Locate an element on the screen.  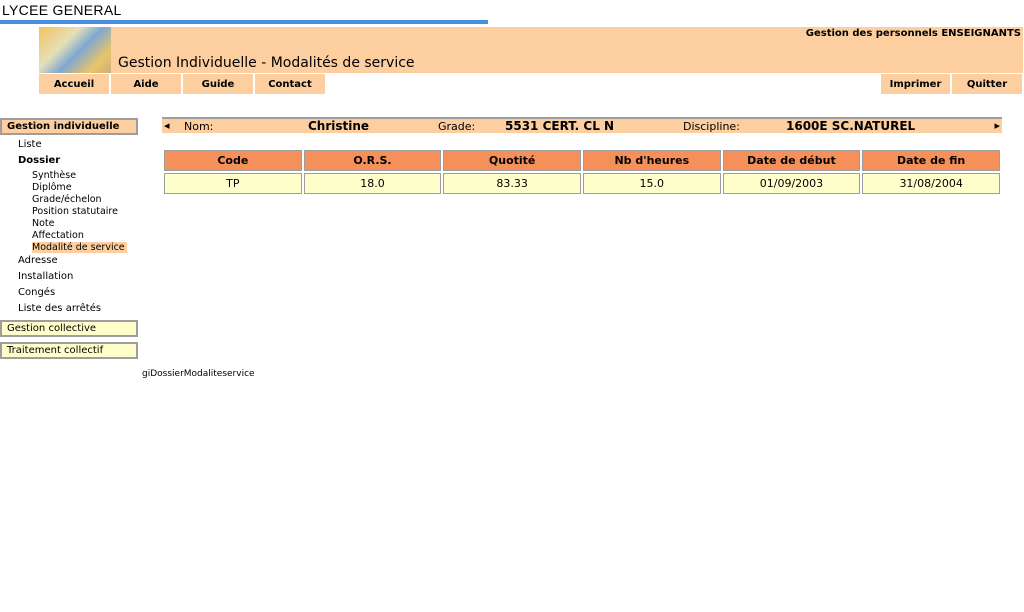
sidebar-sub-synthese: Synthèse is located at coordinates (54, 175).